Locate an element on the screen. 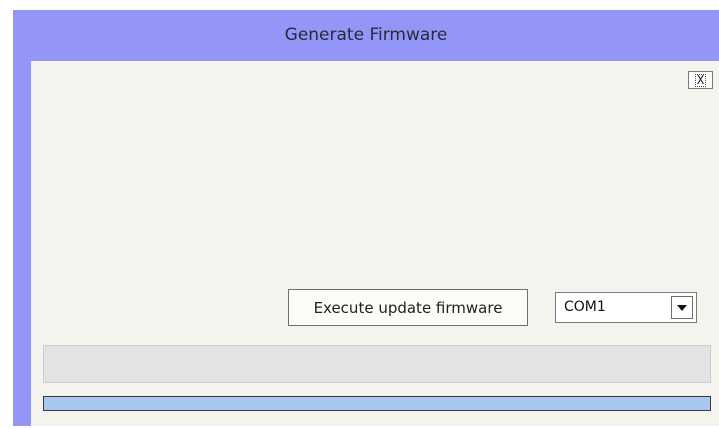 This screenshot has width=719, height=429. execute-update-firmware-button: Execute update firmware is located at coordinates (408, 307).